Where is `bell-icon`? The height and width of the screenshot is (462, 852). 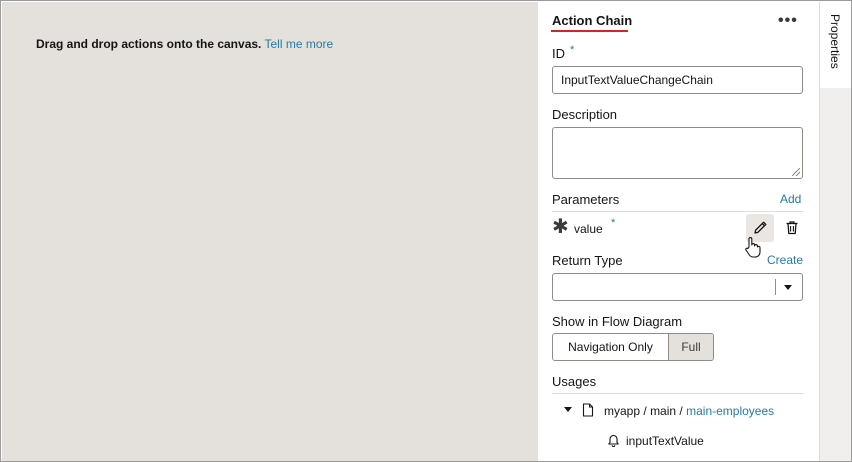 bell-icon is located at coordinates (613, 440).